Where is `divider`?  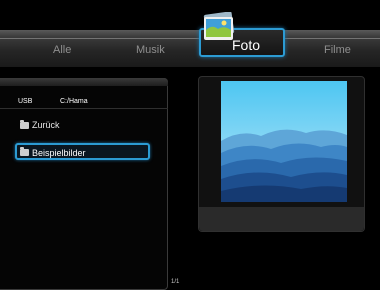
divider is located at coordinates (84, 108).